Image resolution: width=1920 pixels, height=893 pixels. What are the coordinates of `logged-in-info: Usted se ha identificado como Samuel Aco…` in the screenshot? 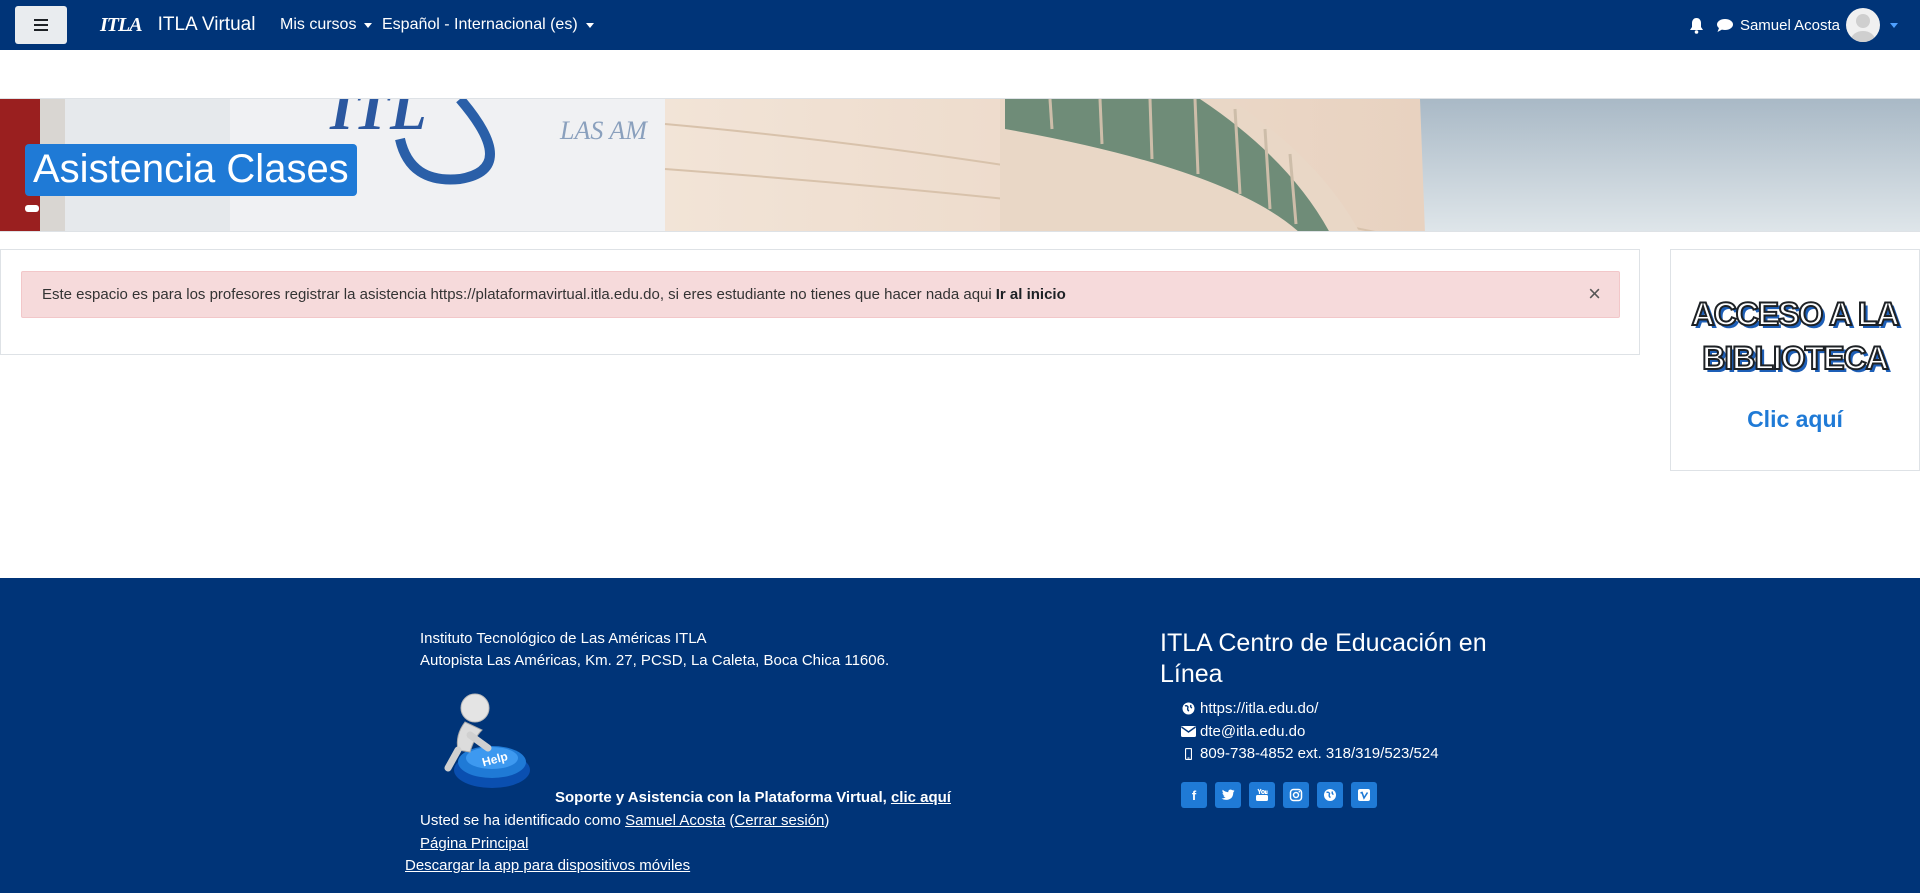 It's located at (624, 820).